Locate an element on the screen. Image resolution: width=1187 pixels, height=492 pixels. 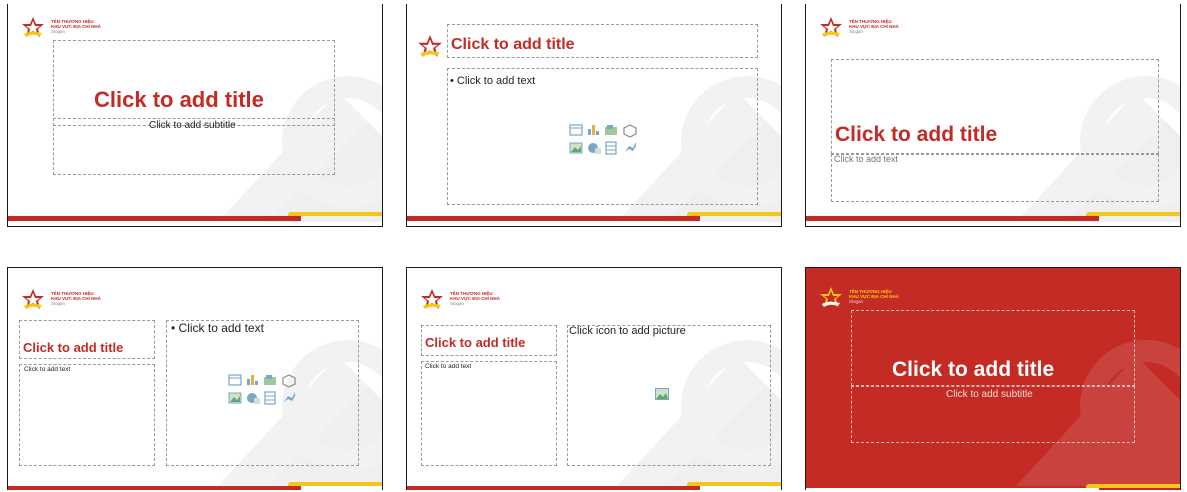
picture-prompt-text: Click icon to add picture is located at coordinates (627, 331).